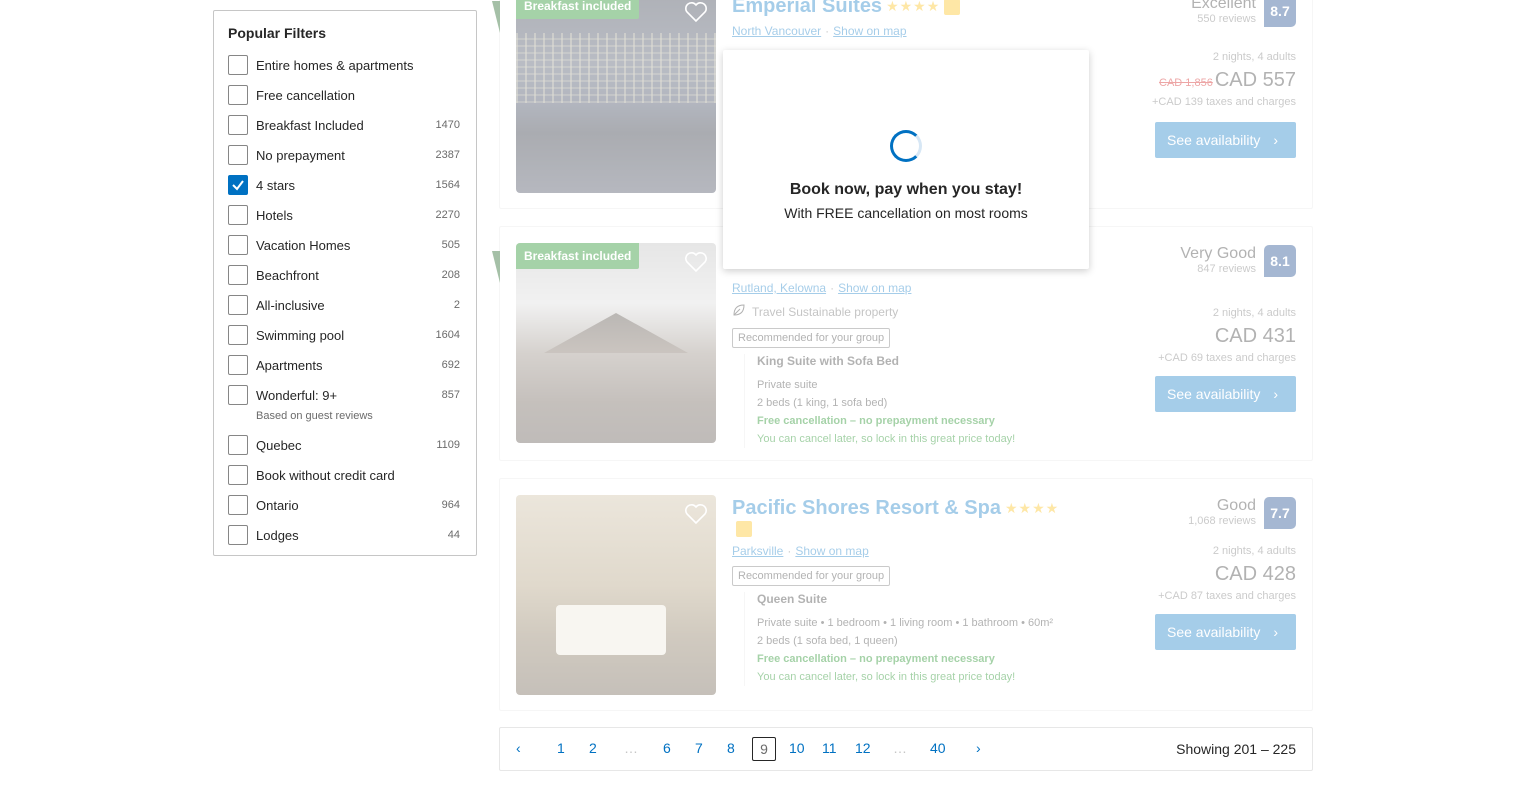 The height and width of the screenshot is (788, 1526). I want to click on filter-option: All-inclusive 2, so click(344, 305).